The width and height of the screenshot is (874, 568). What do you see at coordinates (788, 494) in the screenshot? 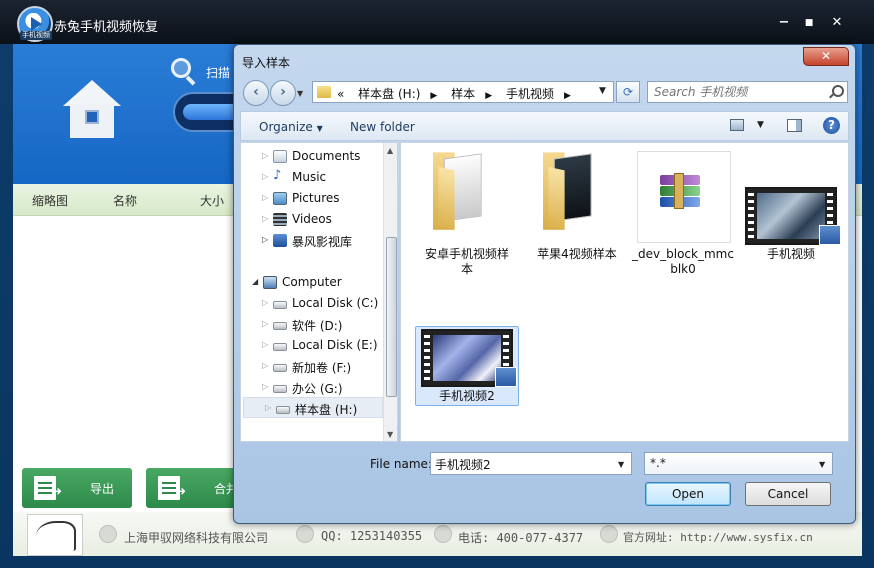
I see `cancel-button: Cancel` at bounding box center [788, 494].